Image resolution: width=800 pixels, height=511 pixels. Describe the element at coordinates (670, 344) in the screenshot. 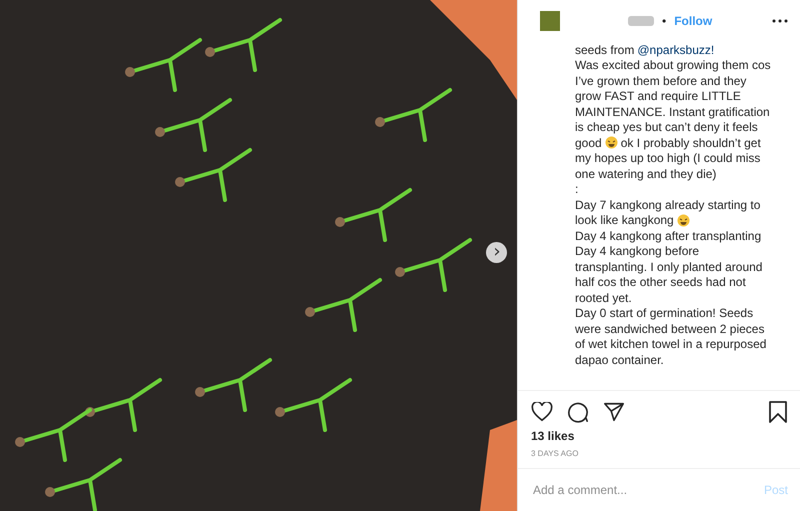

I see `caption-text: of wet kitchen towel in a repurposed` at that location.